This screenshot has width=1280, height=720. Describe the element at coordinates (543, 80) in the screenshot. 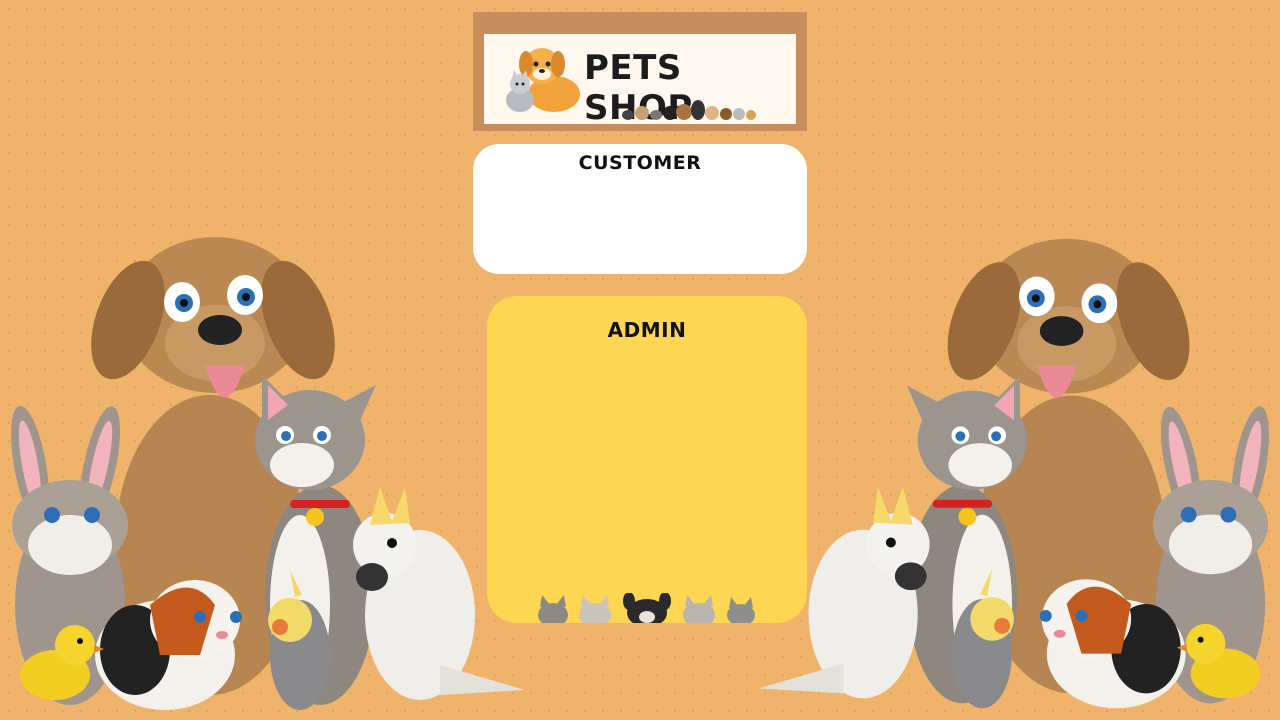

I see `dog-cat-logo-icon` at that location.